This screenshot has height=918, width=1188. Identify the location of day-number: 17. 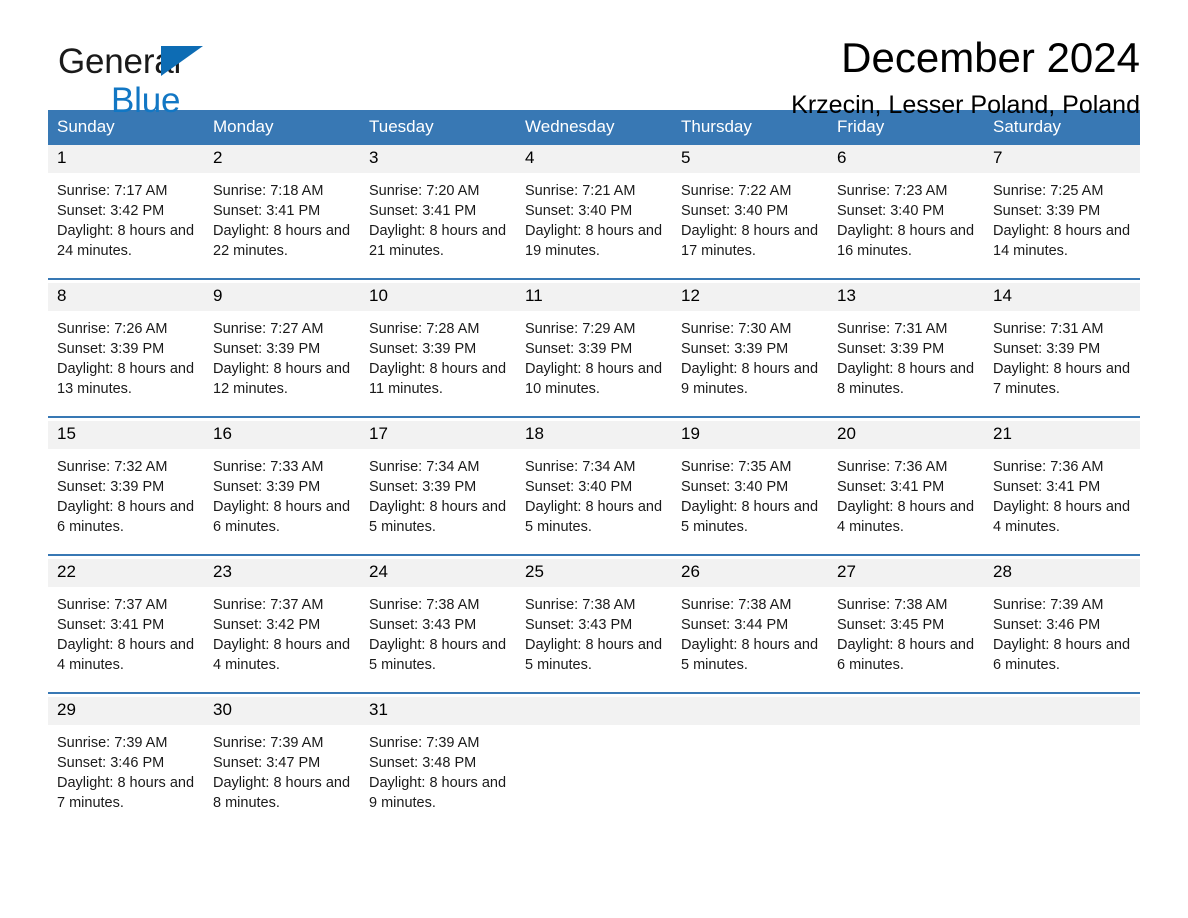
(438, 435).